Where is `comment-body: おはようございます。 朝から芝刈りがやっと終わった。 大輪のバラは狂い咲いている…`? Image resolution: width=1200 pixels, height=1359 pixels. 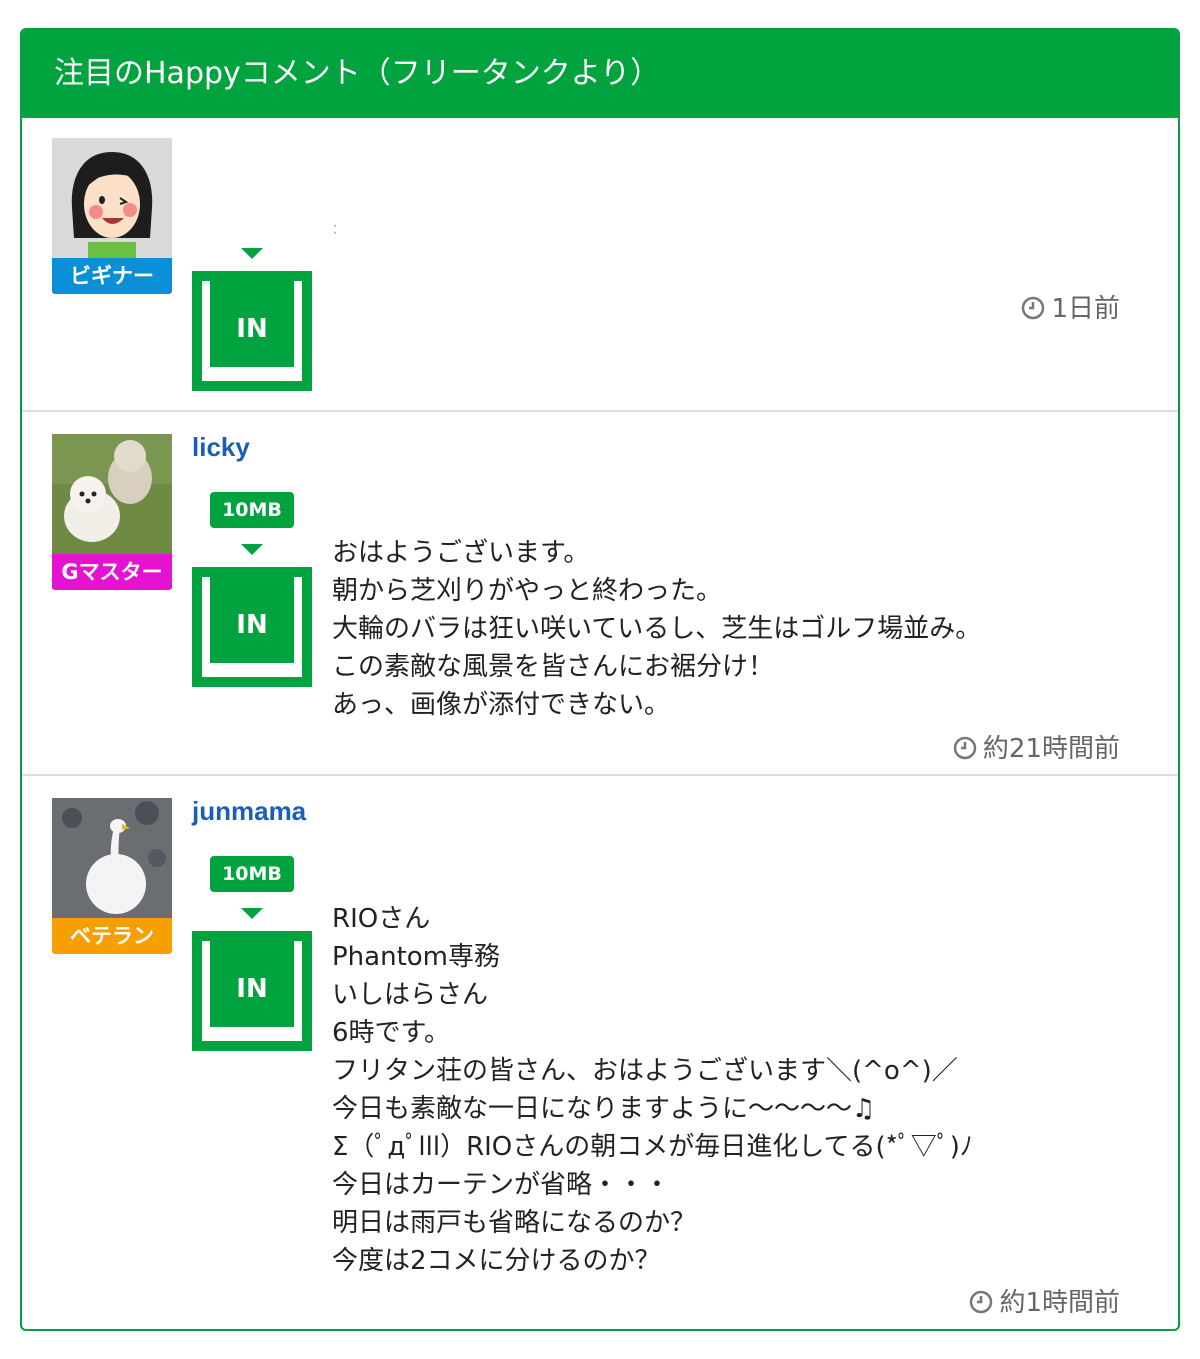
comment-body: おはようございます。 朝から芝刈りがやっと終わった。 大輪のバラは狂い咲いている… is located at coordinates (657, 629).